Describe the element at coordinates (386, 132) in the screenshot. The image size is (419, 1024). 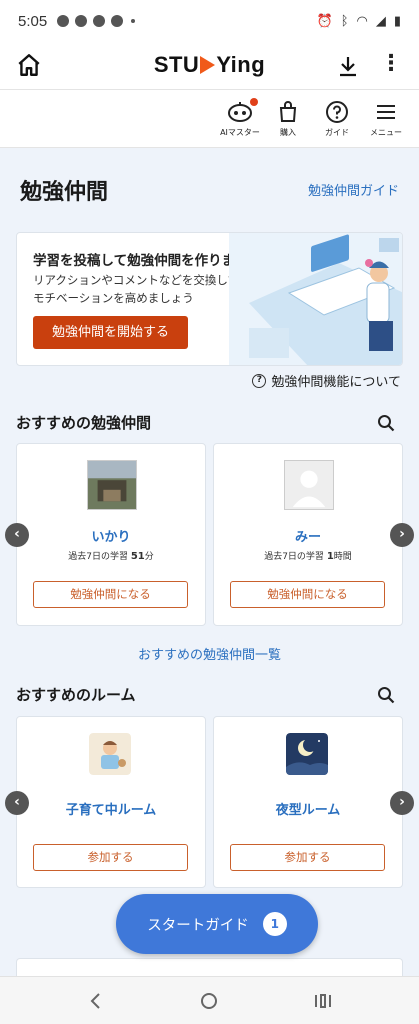
I see `toolbar-label-menu: メニュー` at that location.